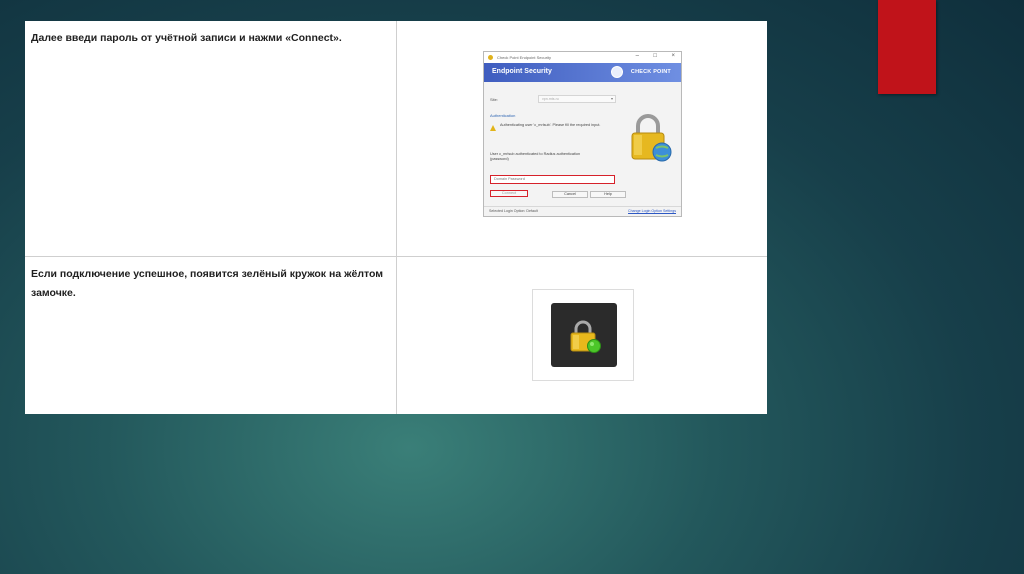 This screenshot has height=574, width=1024. I want to click on close-icon: ×, so click(673, 56).